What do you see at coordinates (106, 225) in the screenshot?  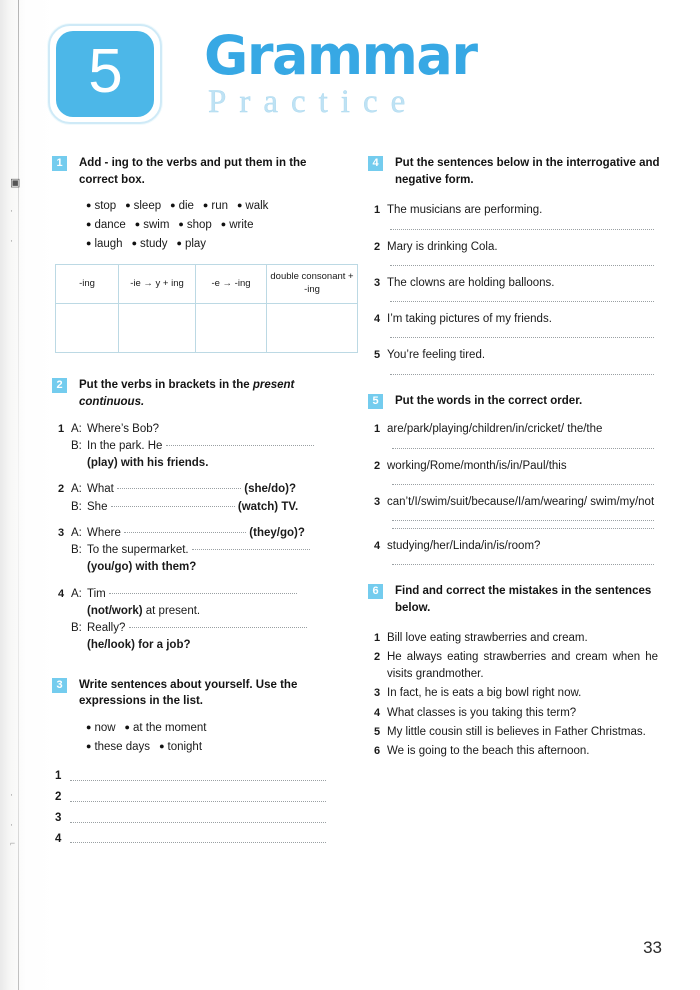 I see `wordbank-item: ● dance` at bounding box center [106, 225].